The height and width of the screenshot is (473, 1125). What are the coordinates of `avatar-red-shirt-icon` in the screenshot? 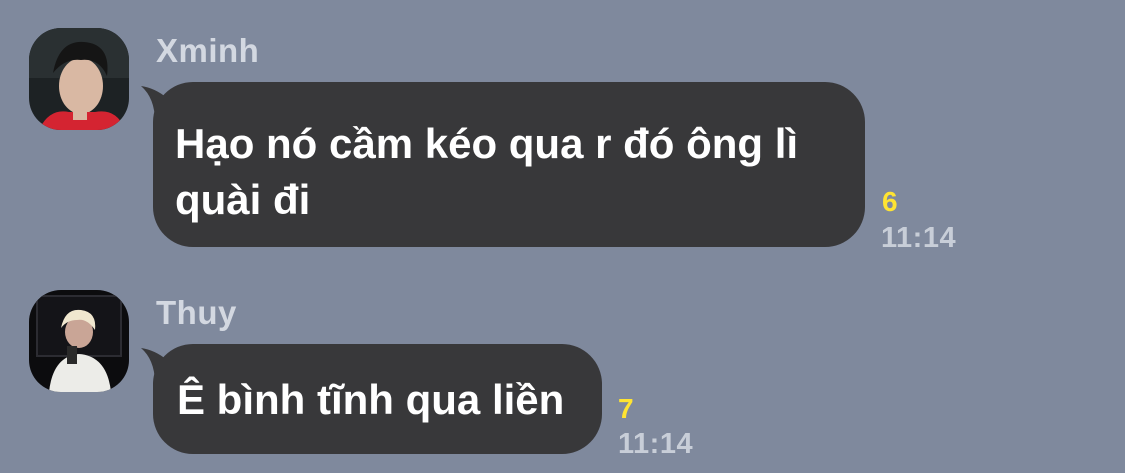 It's located at (79, 79).